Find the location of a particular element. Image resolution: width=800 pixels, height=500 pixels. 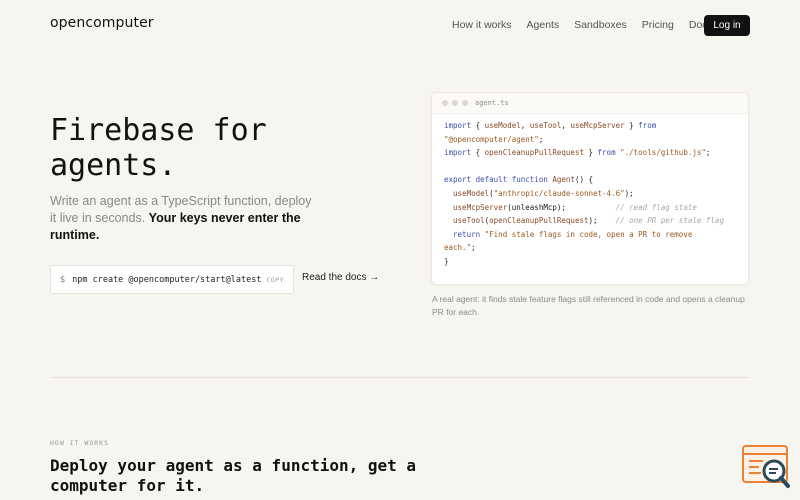

read-docs-link: Read the docs → is located at coordinates (340, 277).